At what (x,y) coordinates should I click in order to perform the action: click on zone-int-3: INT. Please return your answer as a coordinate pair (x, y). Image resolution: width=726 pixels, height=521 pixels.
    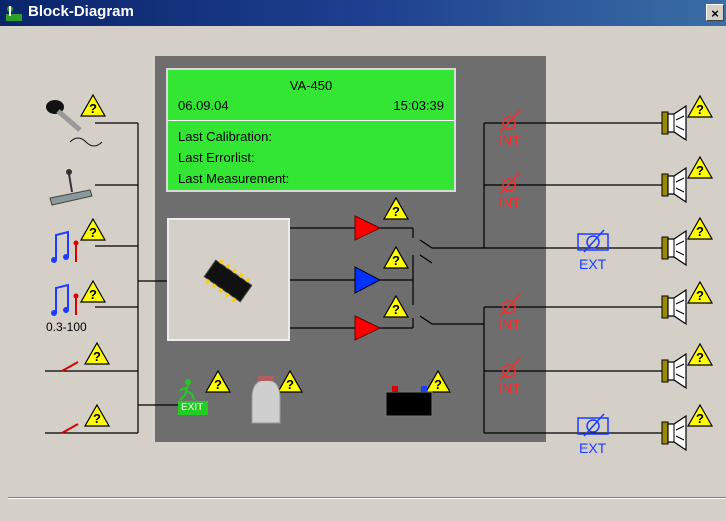
    Looking at the image, I should click on (509, 324).